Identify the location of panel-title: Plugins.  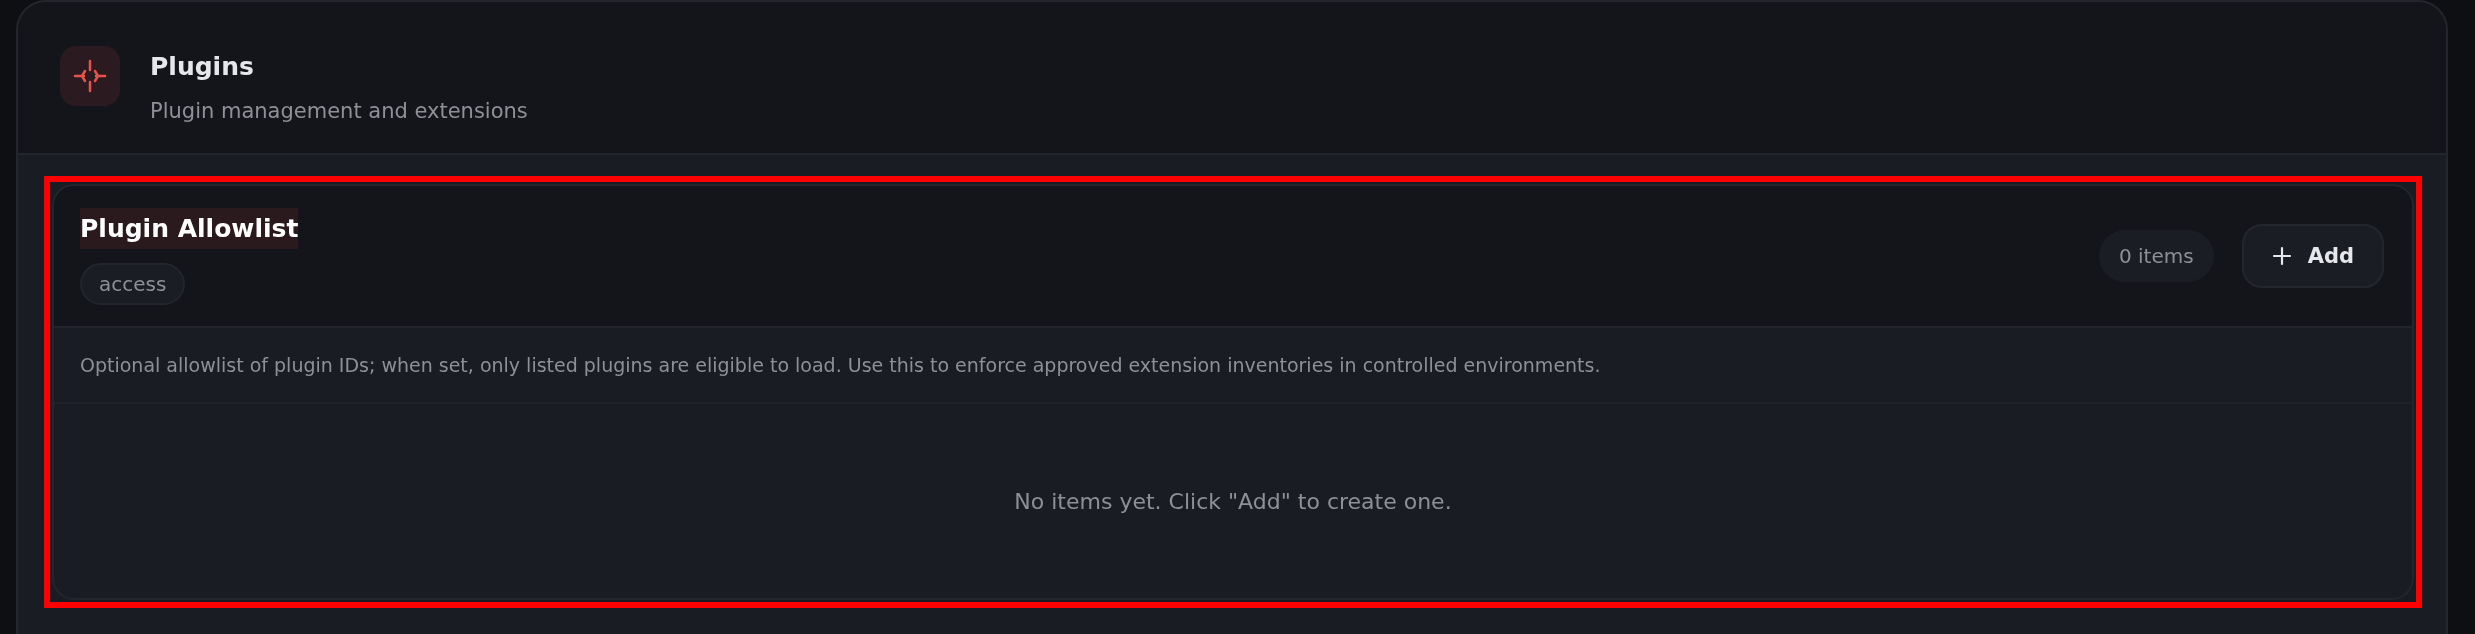
(202, 66).